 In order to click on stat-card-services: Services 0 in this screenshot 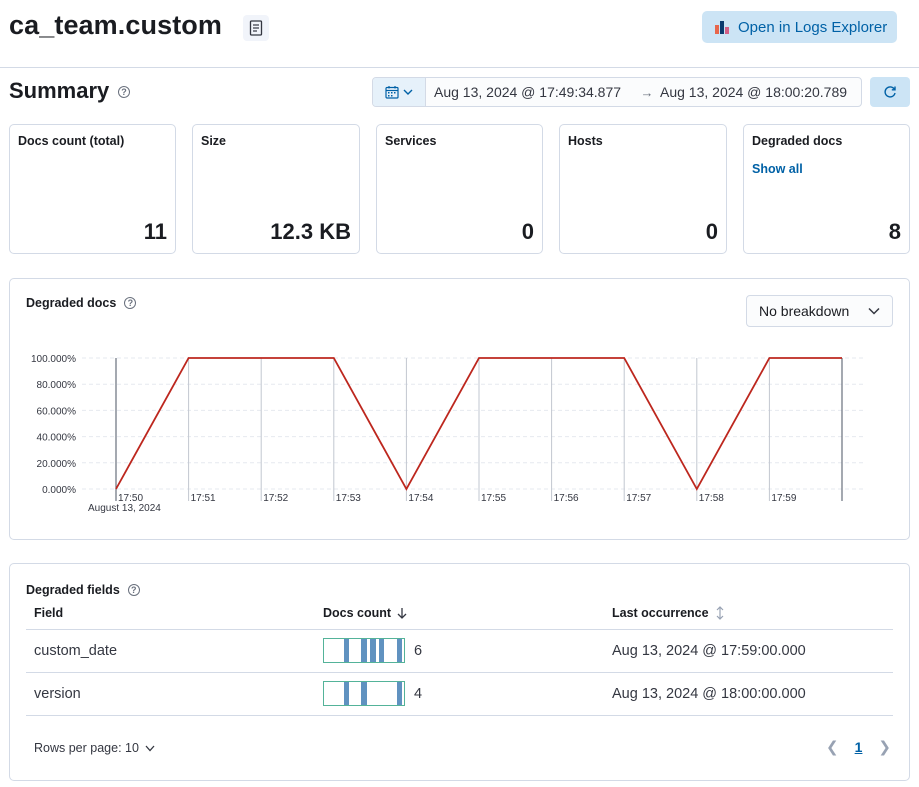, I will do `click(459, 189)`.